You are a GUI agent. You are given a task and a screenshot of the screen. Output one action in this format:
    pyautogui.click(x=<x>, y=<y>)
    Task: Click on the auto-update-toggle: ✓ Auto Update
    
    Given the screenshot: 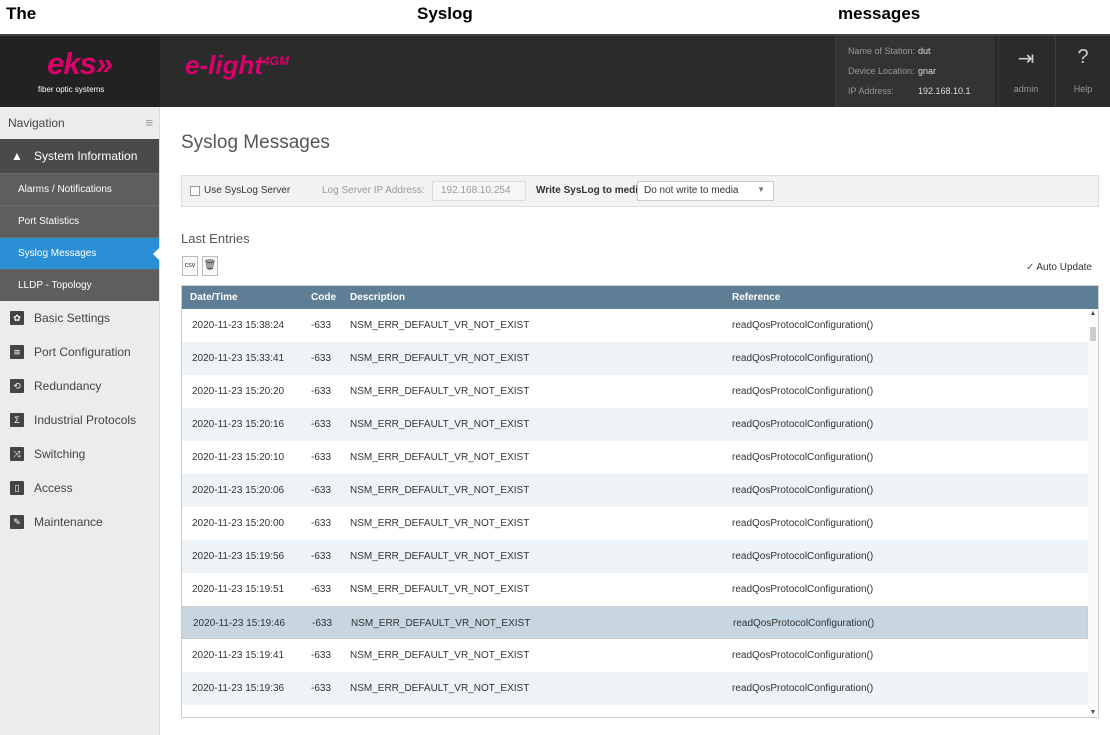 What is the action you would take?
    pyautogui.click(x=1059, y=267)
    